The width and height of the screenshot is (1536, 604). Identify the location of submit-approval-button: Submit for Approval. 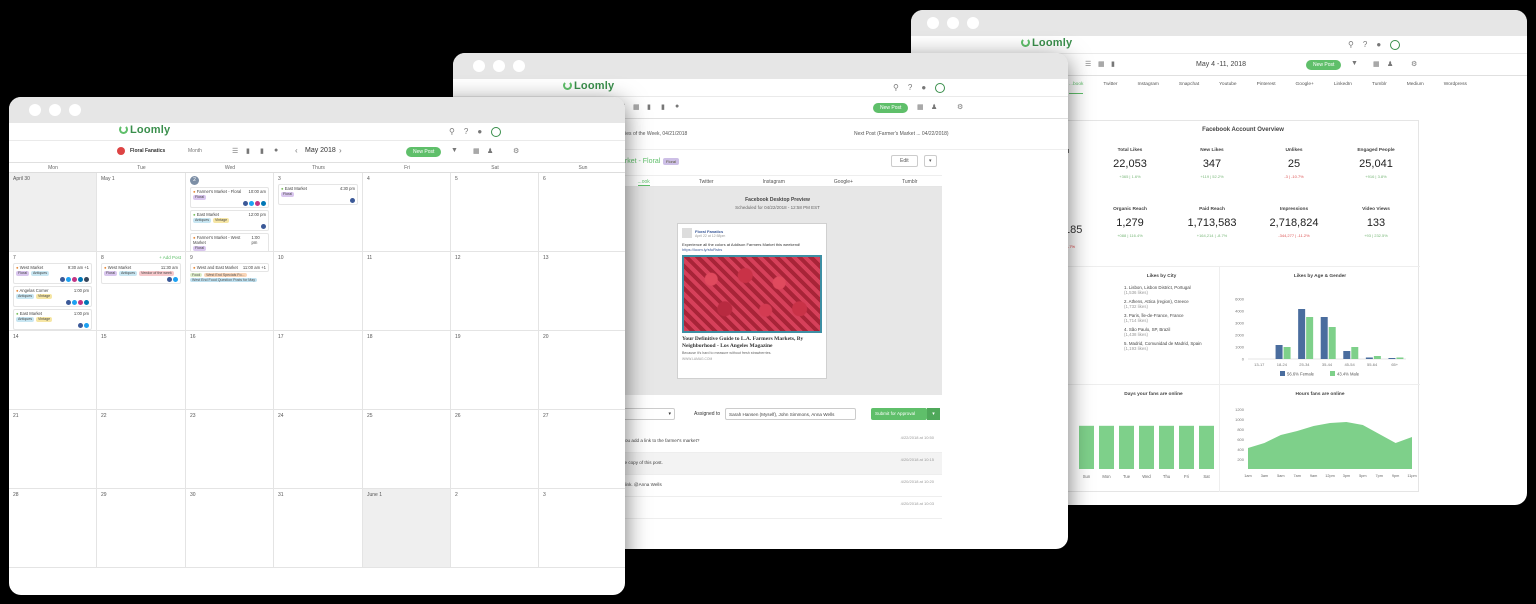
(899, 414).